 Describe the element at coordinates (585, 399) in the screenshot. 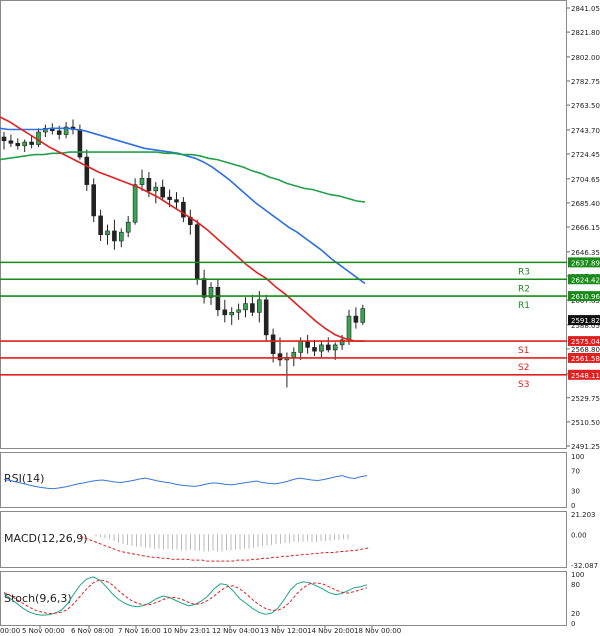

I see `price-tick-label: 2529.75` at that location.